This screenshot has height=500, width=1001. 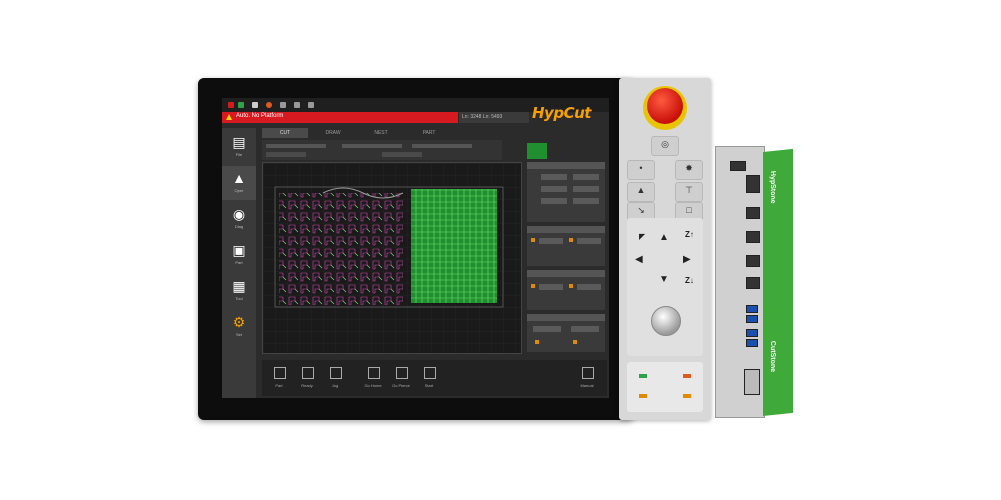 I want to click on orange-led, so click(x=687, y=376).